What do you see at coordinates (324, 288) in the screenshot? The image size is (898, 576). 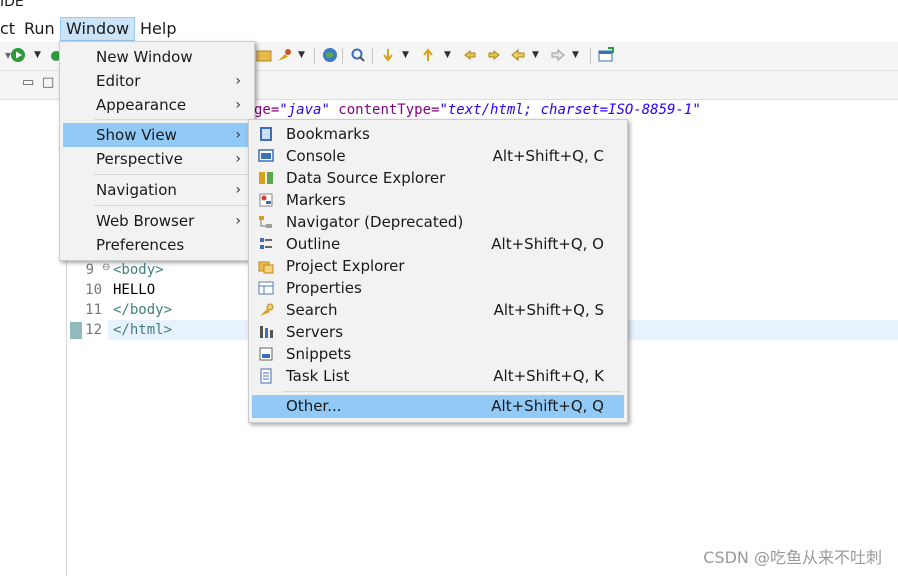 I see `menu-item-label: Properties` at bounding box center [324, 288].